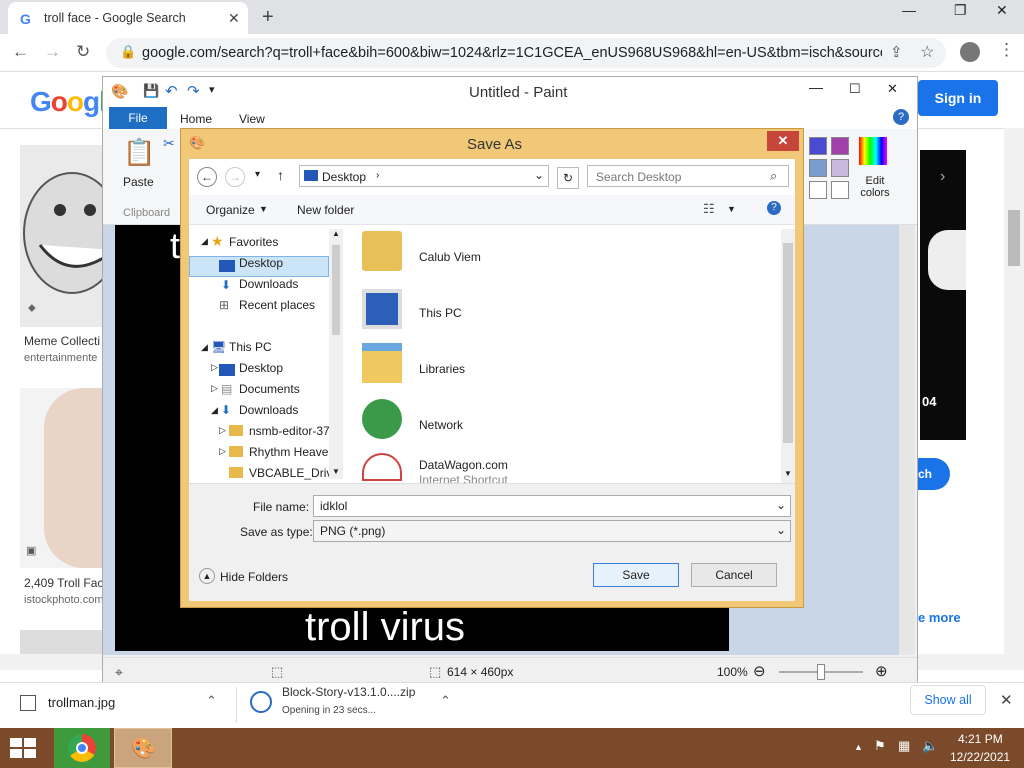 This screenshot has width=1024, height=768. I want to click on view-options-icon: ☷, so click(709, 209).